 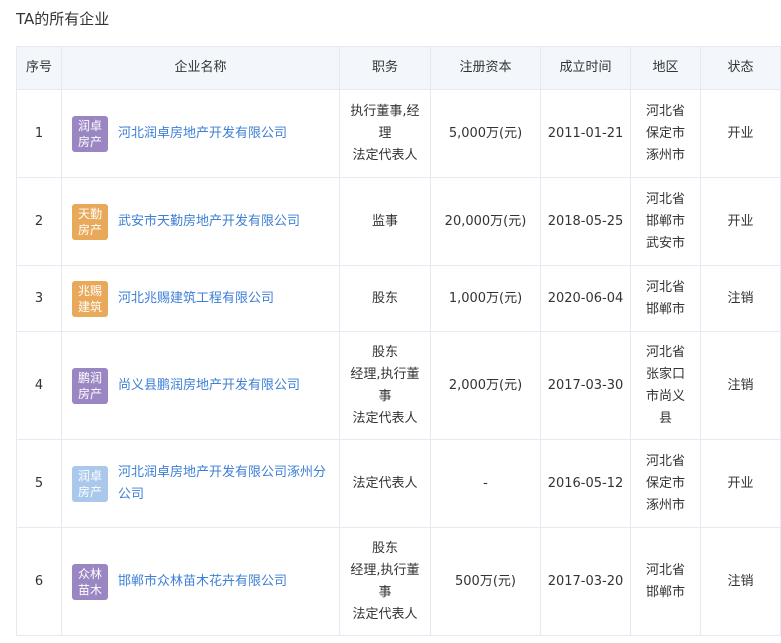 What do you see at coordinates (585, 581) in the screenshot?
I see `date-cell: 2017-03-20` at bounding box center [585, 581].